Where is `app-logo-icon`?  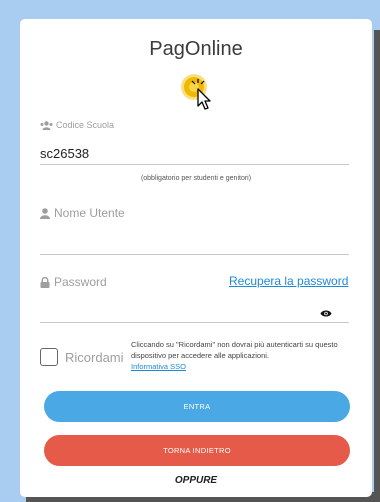
app-logo-icon is located at coordinates (196, 92).